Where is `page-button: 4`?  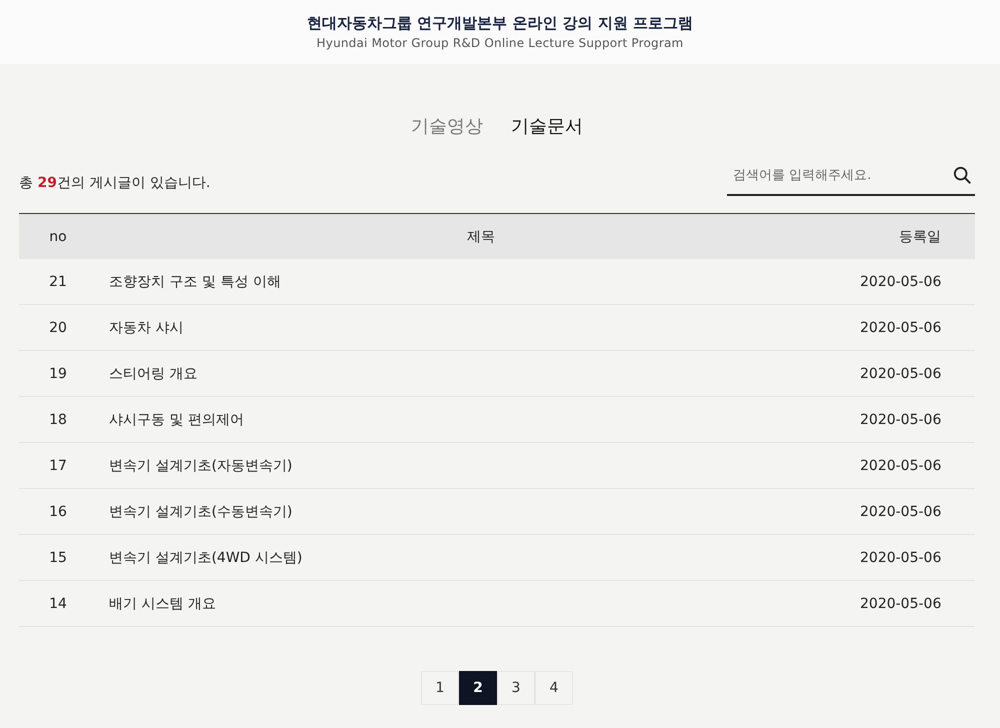
page-button: 4 is located at coordinates (554, 688).